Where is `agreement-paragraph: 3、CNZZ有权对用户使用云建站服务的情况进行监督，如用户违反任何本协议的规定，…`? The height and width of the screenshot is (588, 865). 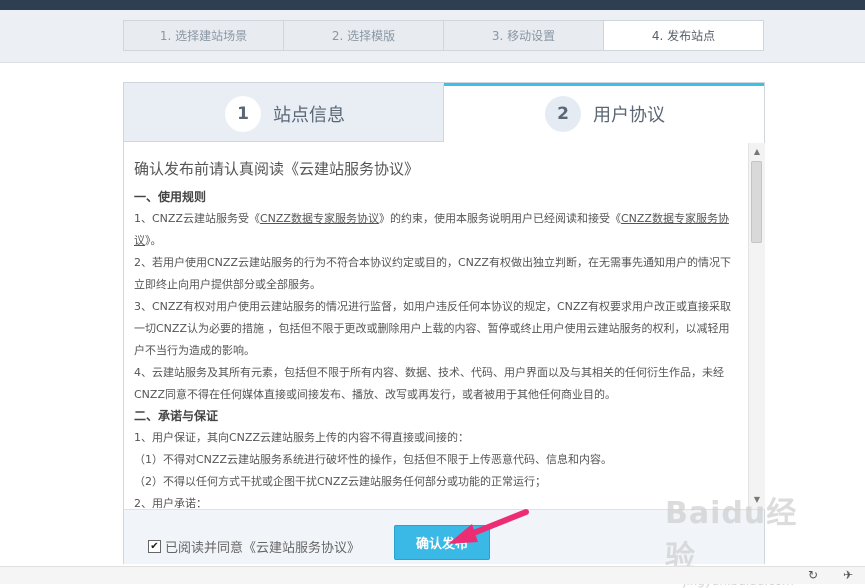 agreement-paragraph: 3、CNZZ有权对用户使用云建站服务的情况进行监督，如用户违反任何本协议的规定，… is located at coordinates (432, 328).